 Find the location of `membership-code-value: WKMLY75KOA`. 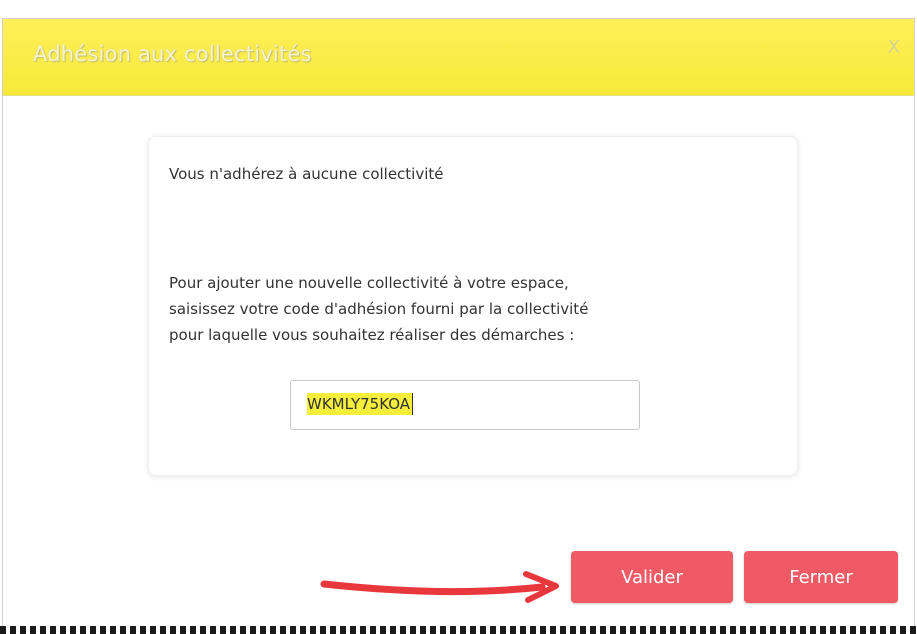

membership-code-value: WKMLY75KOA is located at coordinates (360, 404).